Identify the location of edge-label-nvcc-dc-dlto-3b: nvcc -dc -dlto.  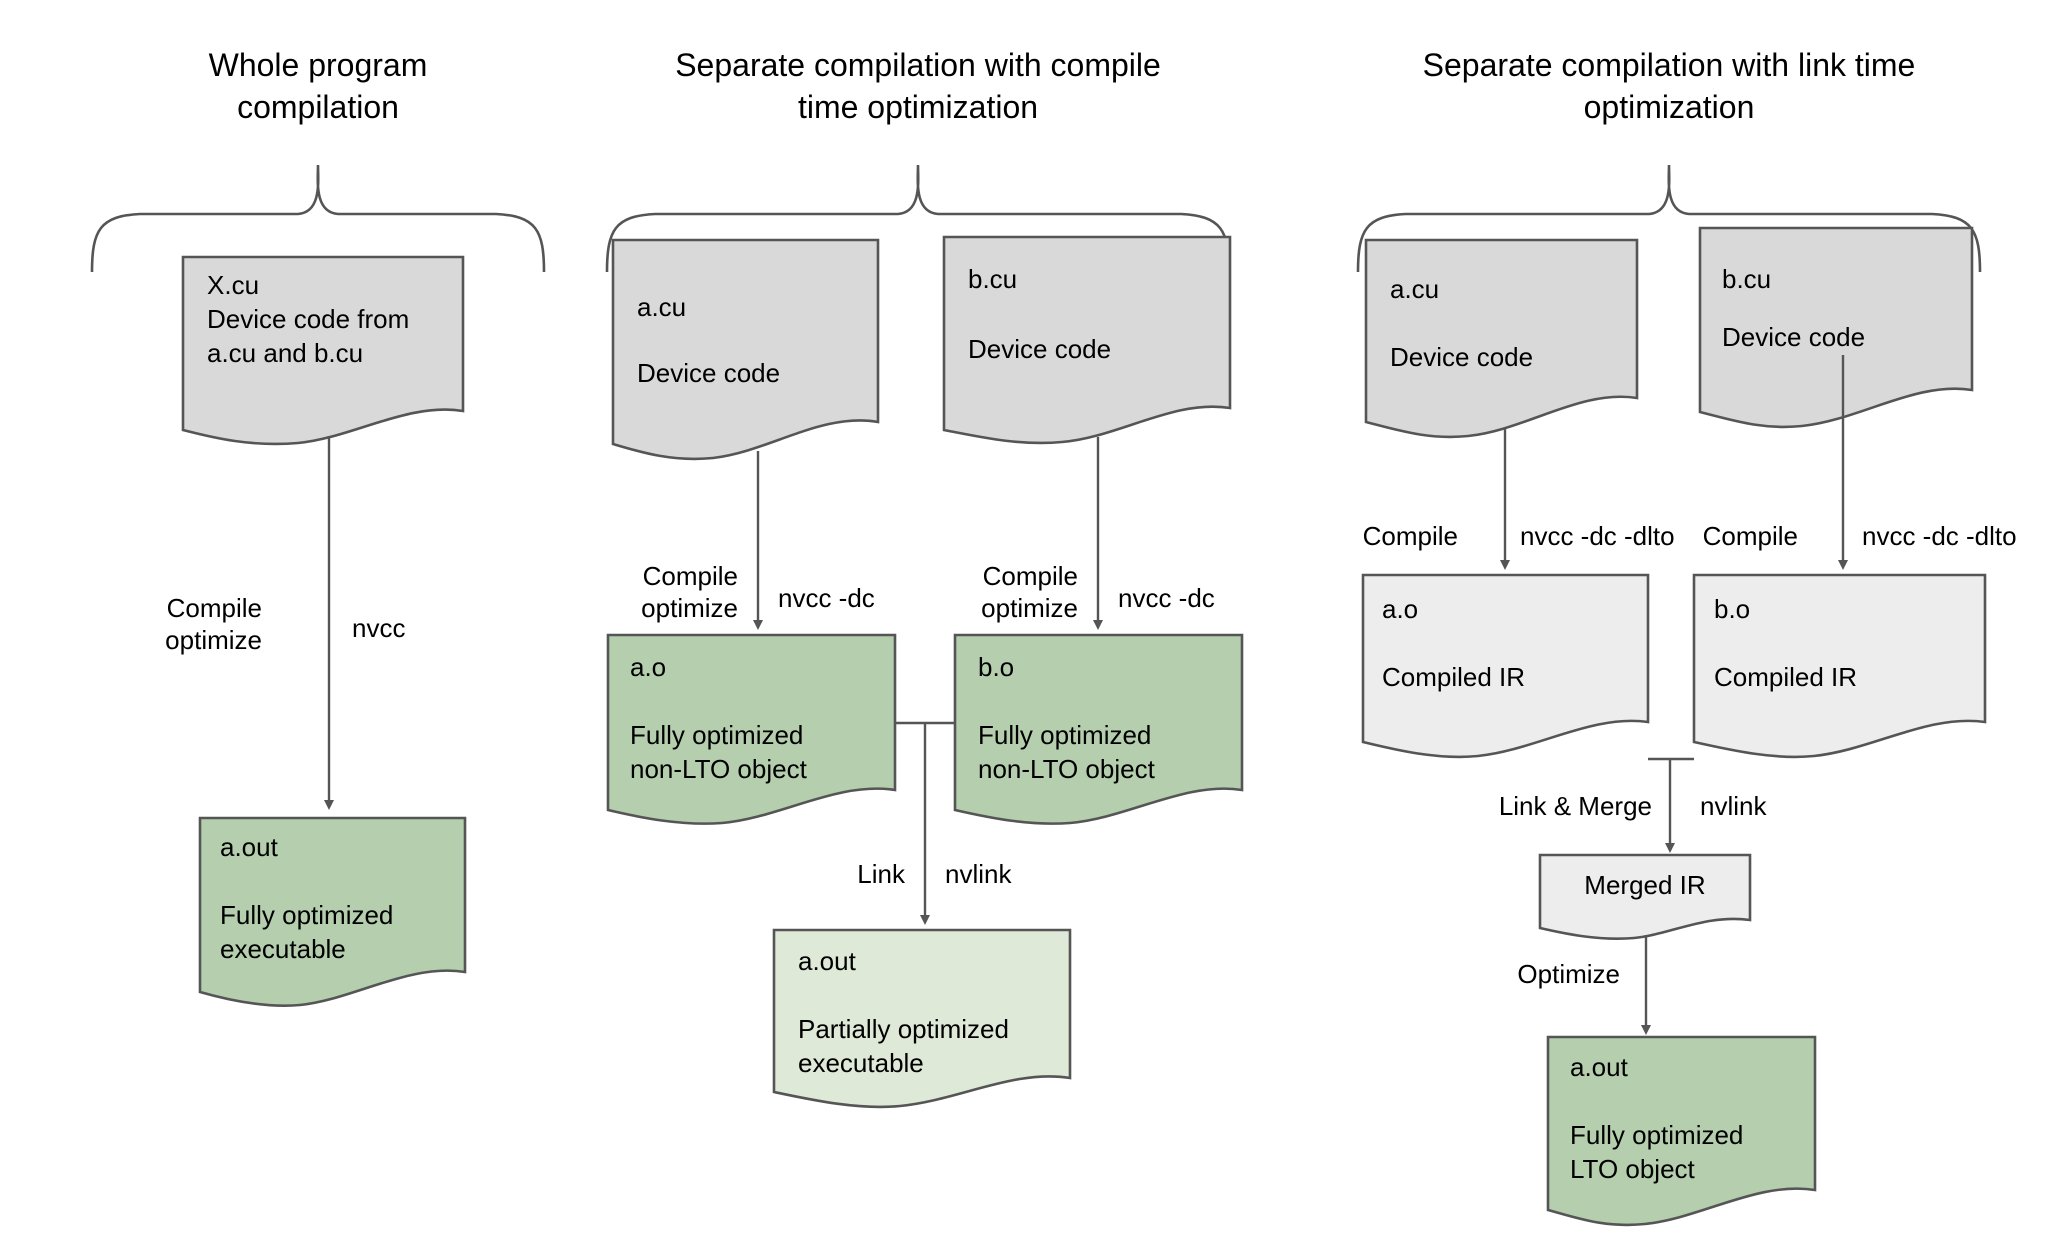
(1939, 536).